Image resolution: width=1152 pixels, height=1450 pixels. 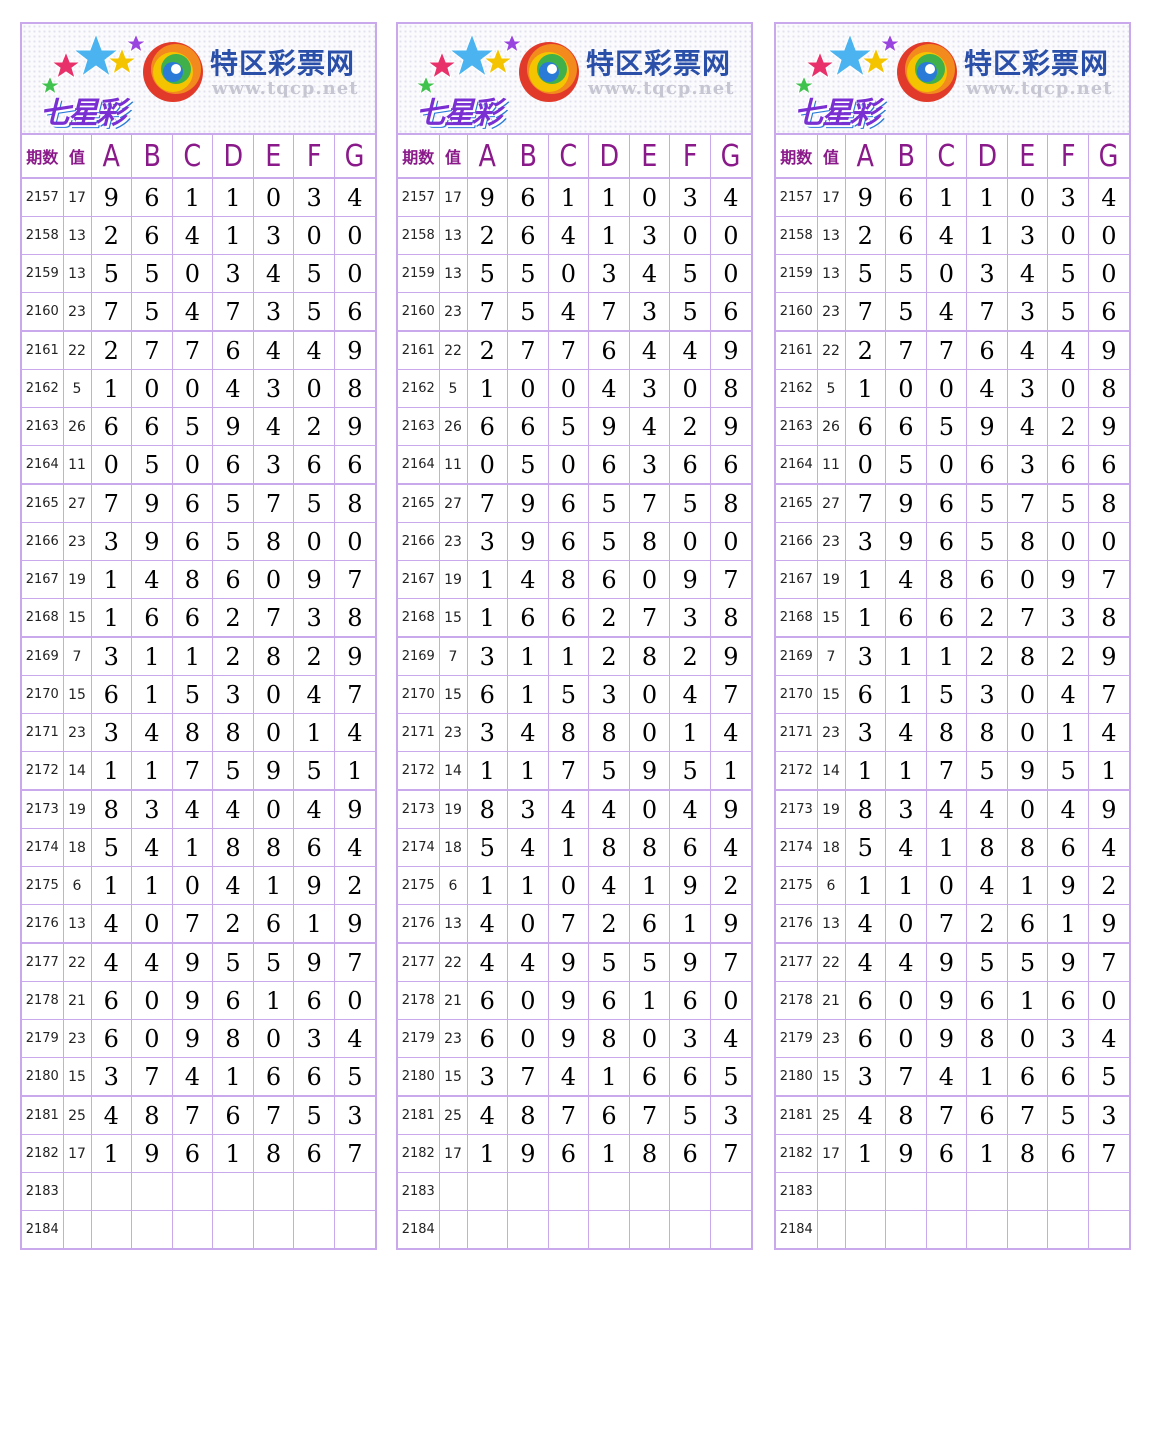 I want to click on issue-number-cell: 2181, so click(x=43, y=1115).